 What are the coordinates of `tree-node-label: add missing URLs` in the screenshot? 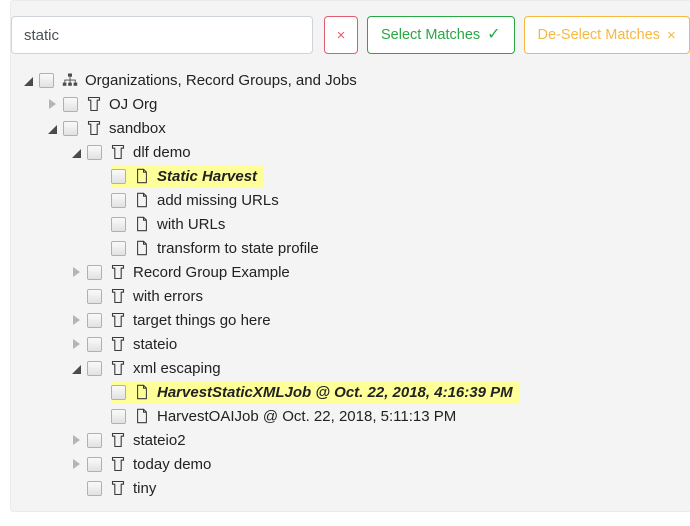 It's located at (218, 200).